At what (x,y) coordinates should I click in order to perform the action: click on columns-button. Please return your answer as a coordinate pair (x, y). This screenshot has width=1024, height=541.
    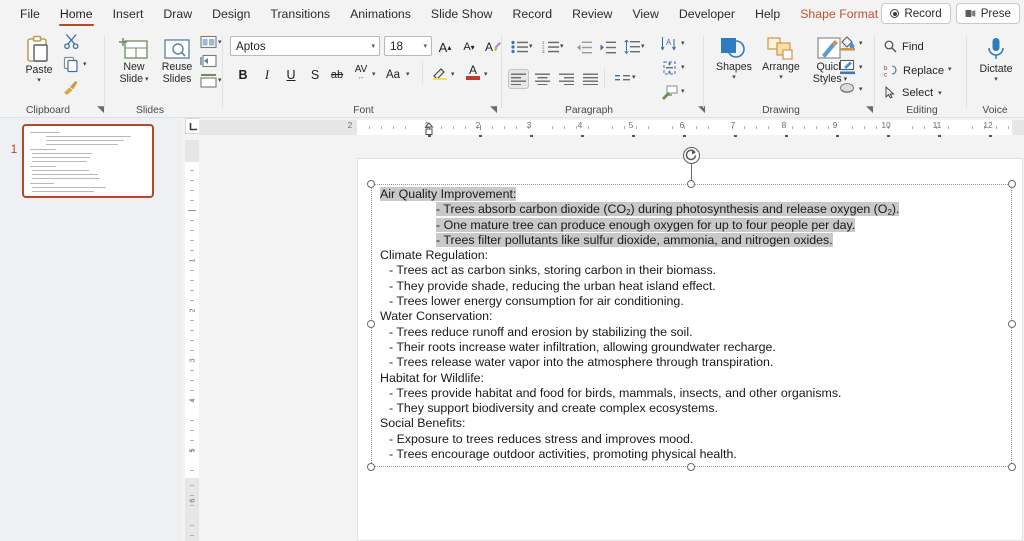
    Looking at the image, I should click on (622, 79).